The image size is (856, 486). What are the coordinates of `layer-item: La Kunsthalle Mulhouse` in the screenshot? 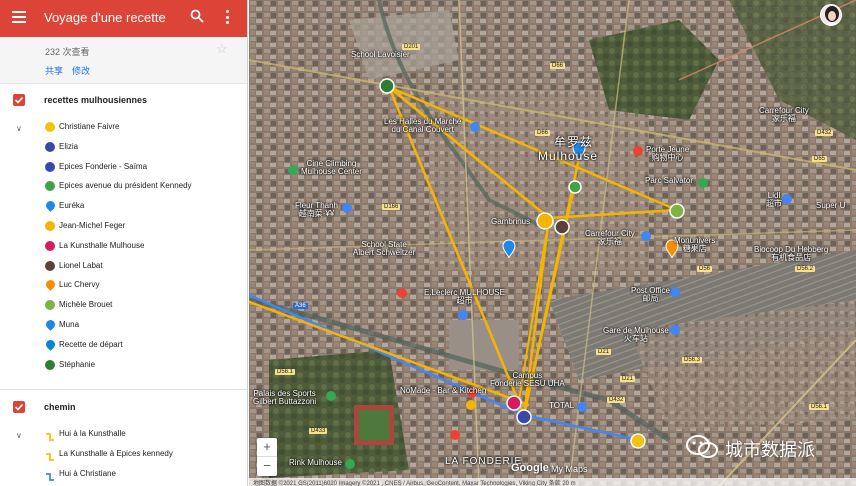 It's located at (123, 247).